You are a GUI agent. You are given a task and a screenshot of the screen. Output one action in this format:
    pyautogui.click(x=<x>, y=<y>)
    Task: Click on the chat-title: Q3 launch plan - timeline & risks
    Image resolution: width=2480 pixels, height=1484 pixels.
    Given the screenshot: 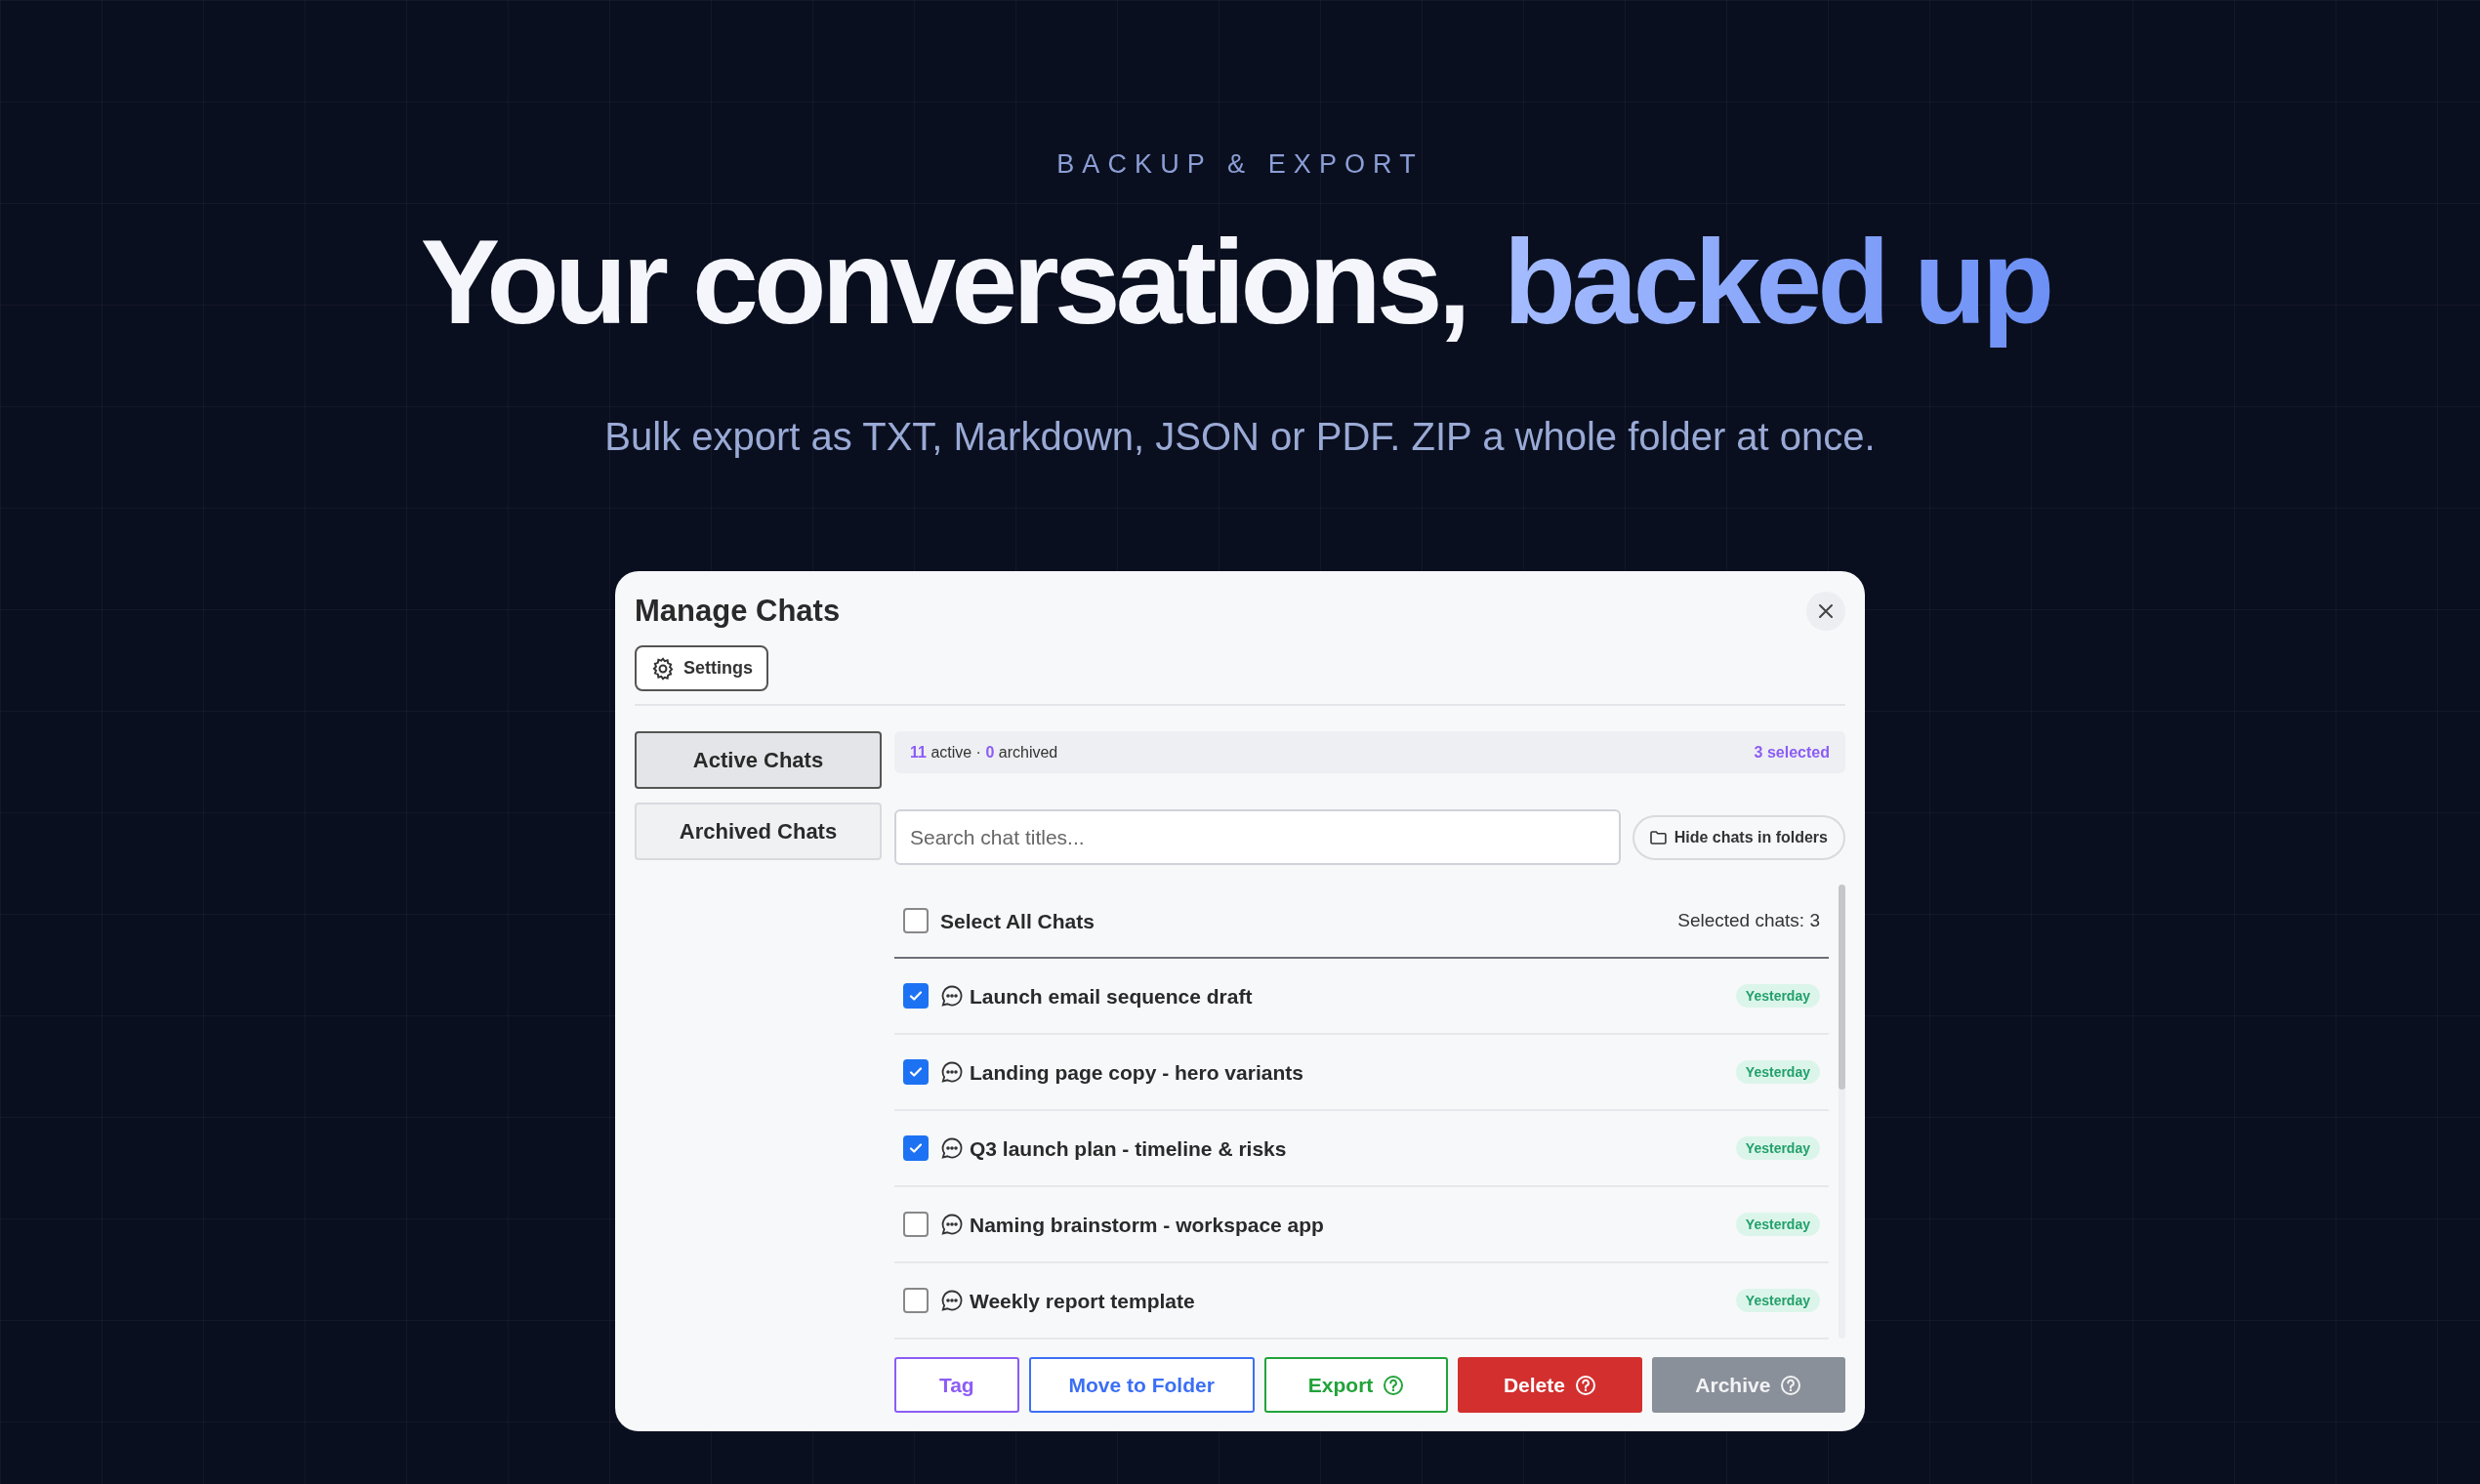 What is the action you would take?
    pyautogui.click(x=1128, y=1149)
    